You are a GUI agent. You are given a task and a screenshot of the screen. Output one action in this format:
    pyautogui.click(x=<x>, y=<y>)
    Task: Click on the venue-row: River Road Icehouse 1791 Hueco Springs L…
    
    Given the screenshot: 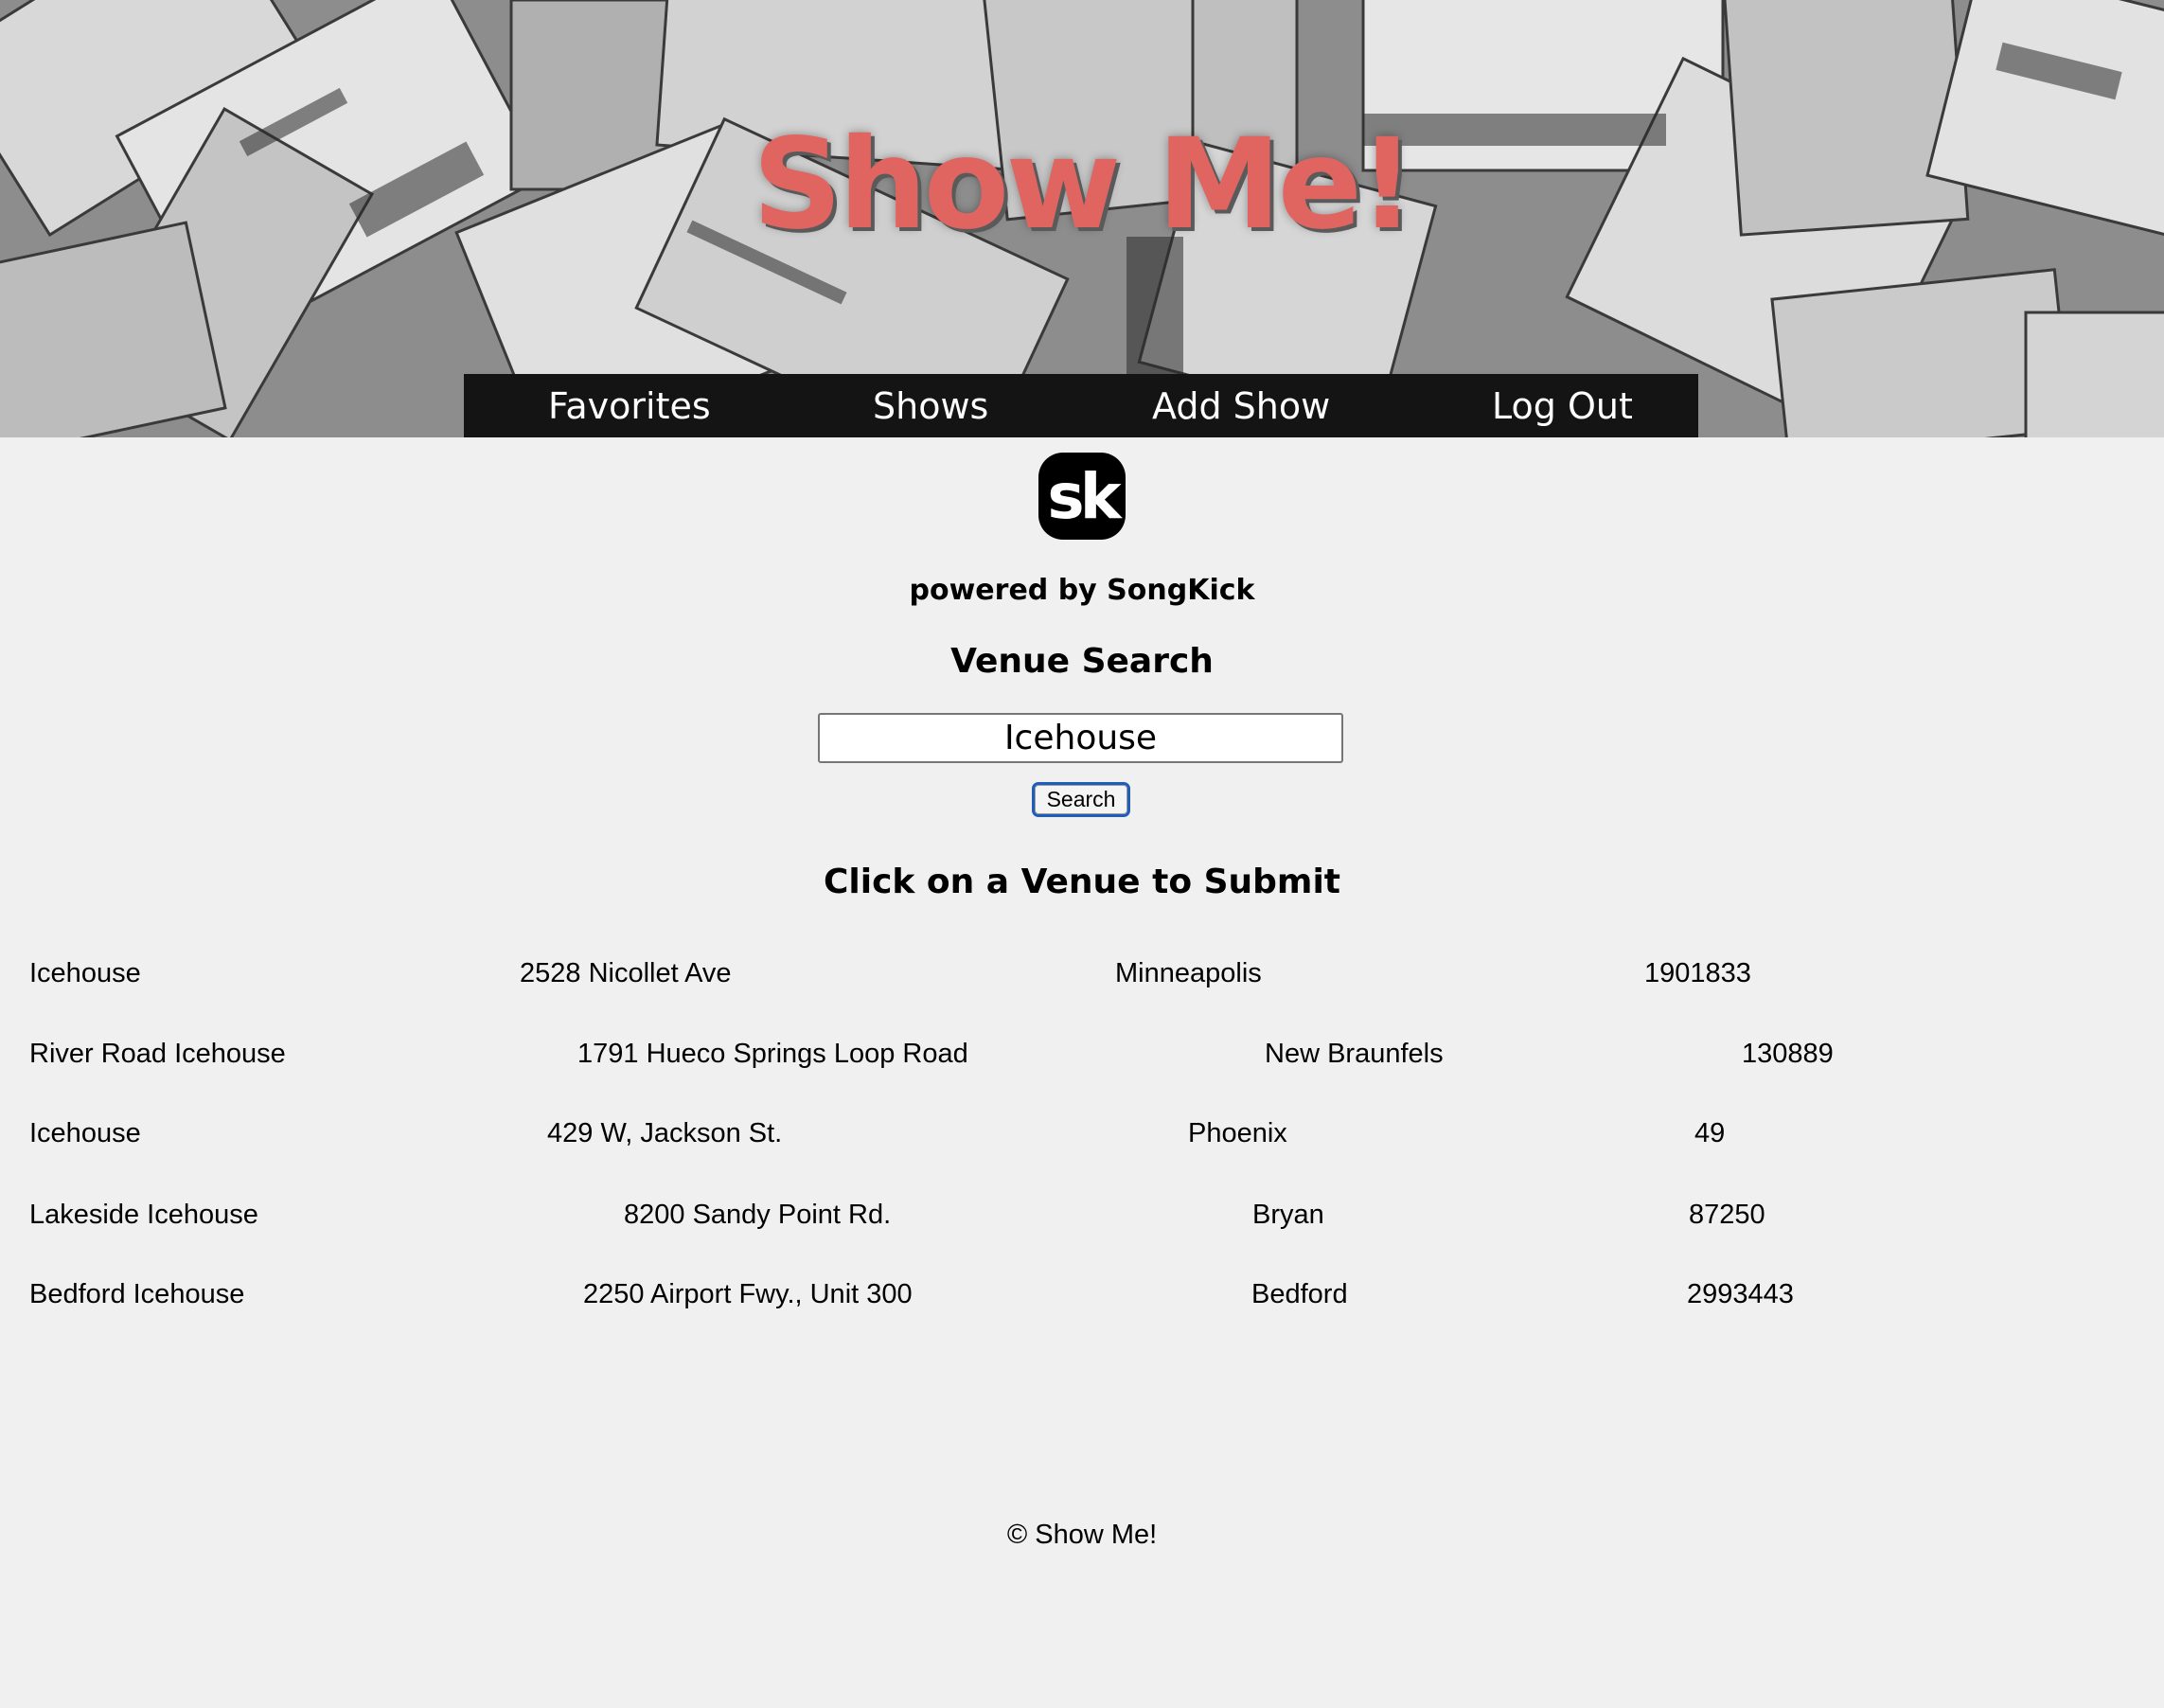 What is the action you would take?
    pyautogui.click(x=1082, y=1067)
    